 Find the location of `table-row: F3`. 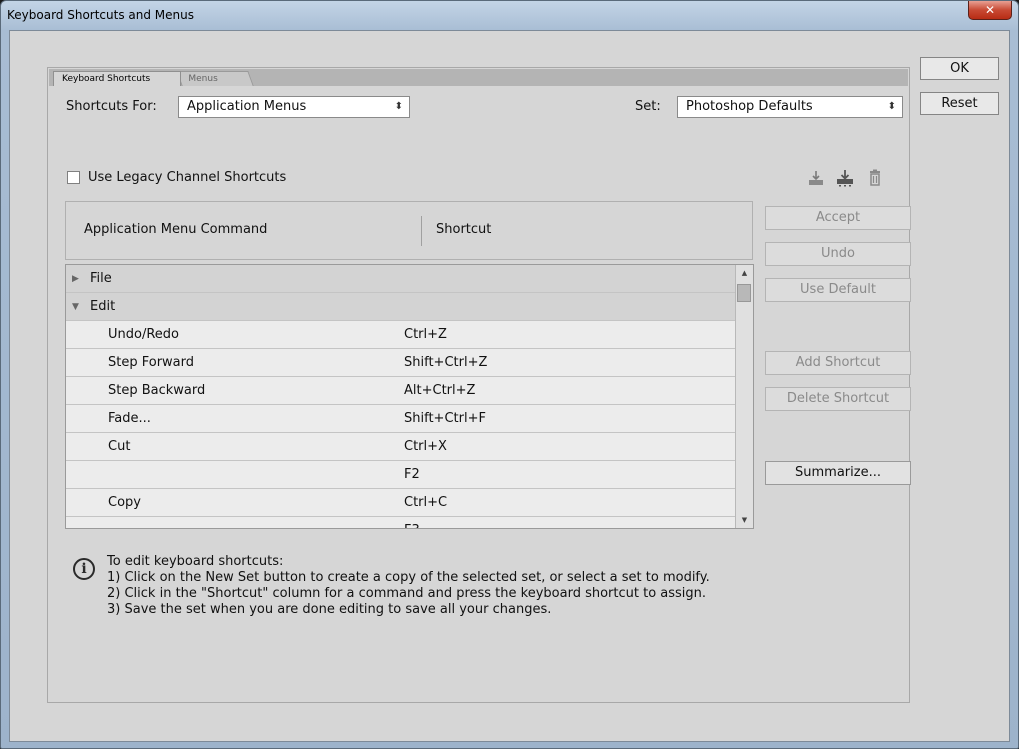

table-row: F3 is located at coordinates (400, 522).